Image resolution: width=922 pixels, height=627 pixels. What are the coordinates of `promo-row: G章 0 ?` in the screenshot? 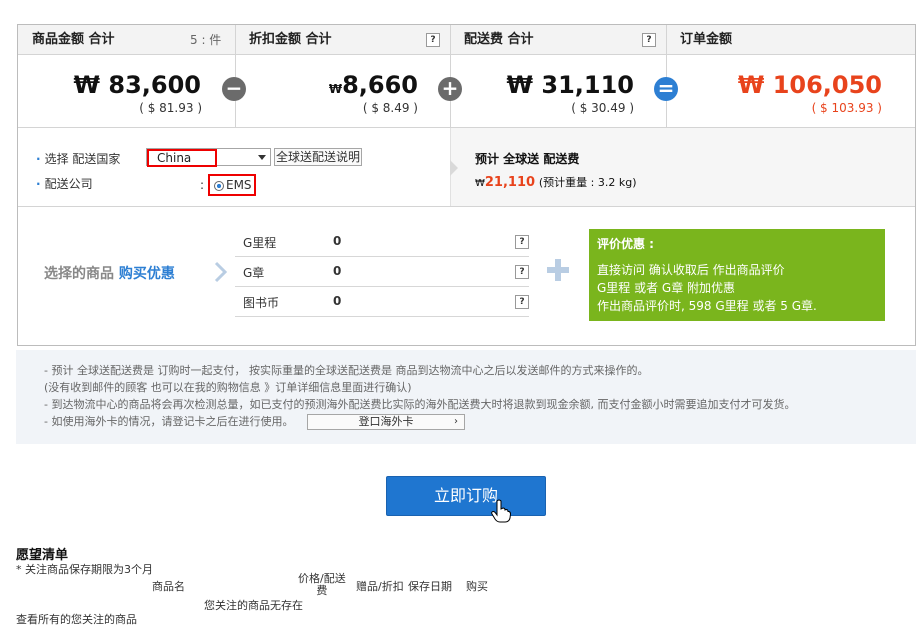 It's located at (382, 272).